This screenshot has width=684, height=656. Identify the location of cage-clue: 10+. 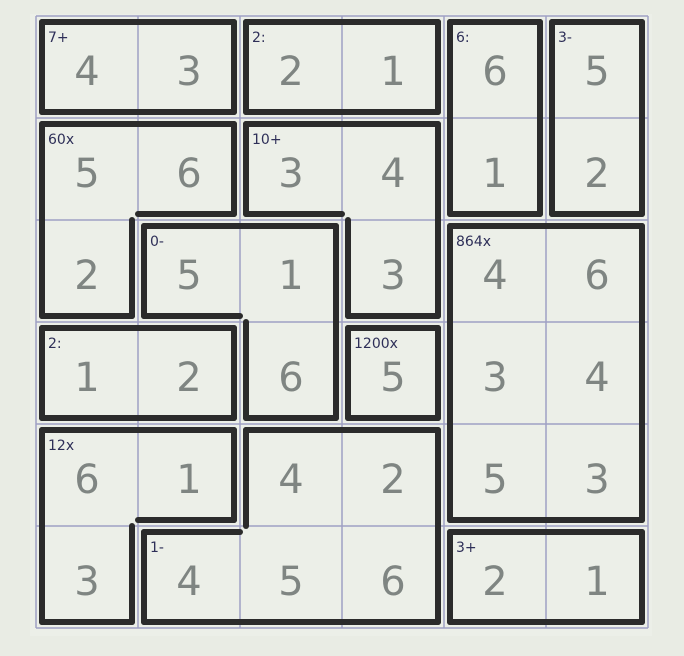
(267, 140).